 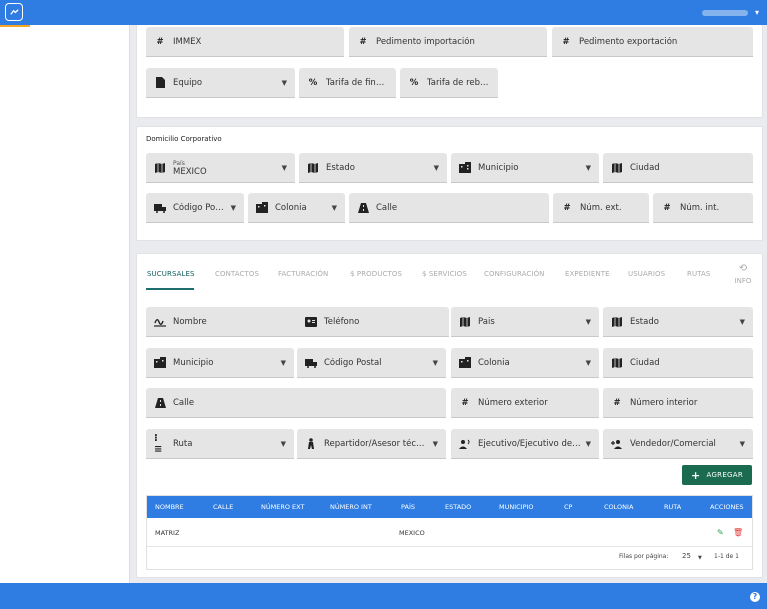 I want to click on column-header: NOMBRE, so click(x=169, y=507).